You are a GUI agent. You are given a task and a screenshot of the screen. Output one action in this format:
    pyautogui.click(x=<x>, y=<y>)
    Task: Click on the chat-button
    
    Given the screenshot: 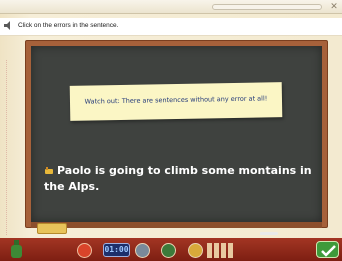 What is the action you would take?
    pyautogui.click(x=168, y=250)
    